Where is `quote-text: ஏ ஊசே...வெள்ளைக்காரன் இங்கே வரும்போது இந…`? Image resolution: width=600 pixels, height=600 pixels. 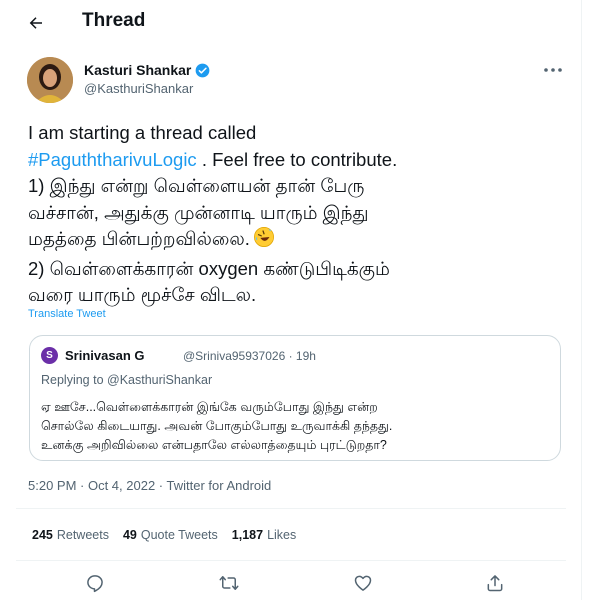
quote-text: ஏ ஊசே...வெள்ளைக்காரன் இங்கே வரும்போது இந… is located at coordinates (296, 426).